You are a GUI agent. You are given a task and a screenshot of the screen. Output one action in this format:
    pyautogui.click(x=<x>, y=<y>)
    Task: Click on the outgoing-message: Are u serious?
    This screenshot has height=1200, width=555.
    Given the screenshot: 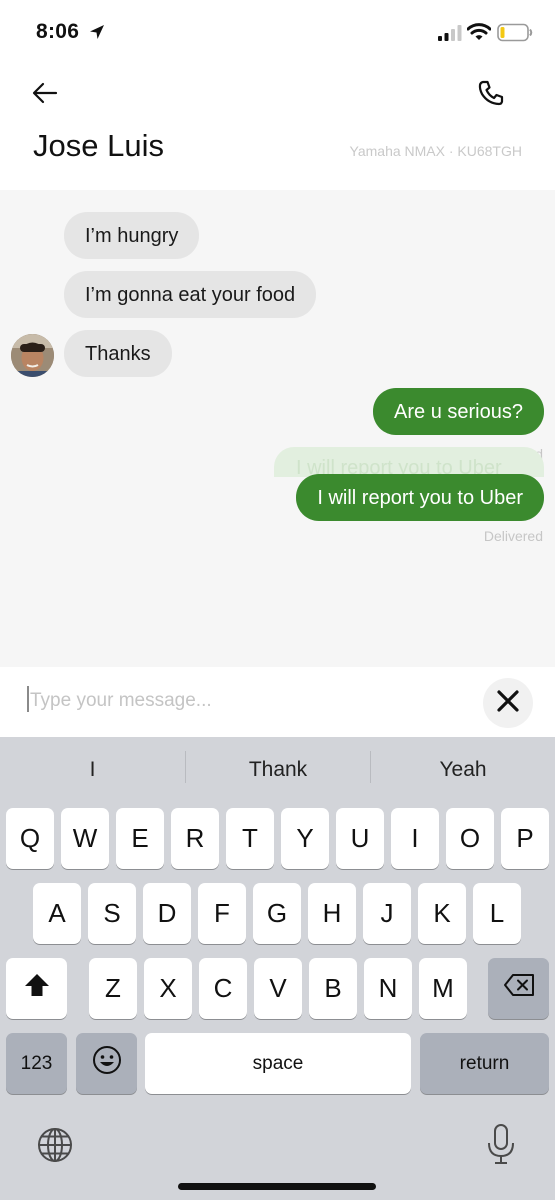 What is the action you would take?
    pyautogui.click(x=458, y=411)
    